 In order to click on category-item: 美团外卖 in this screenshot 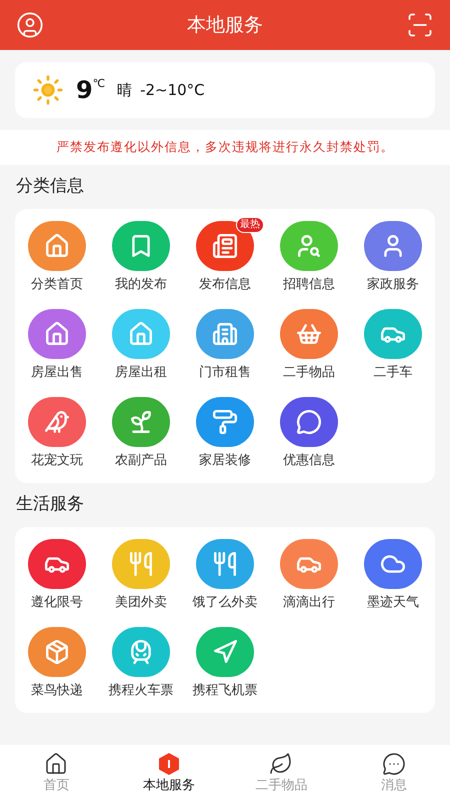, I will do `click(141, 575)`.